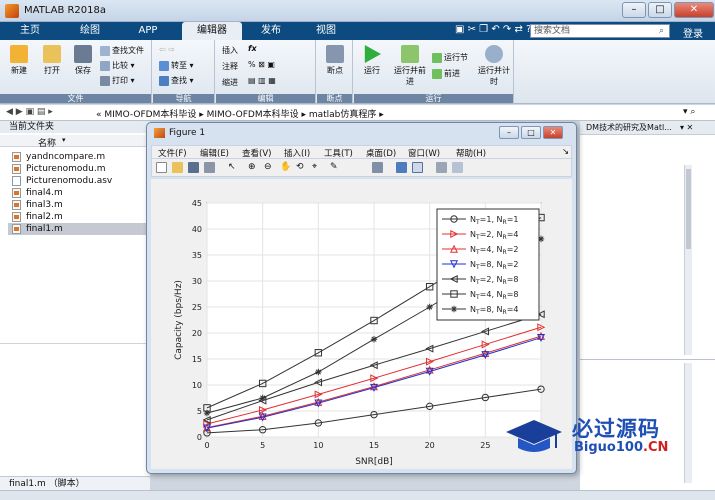 This screenshot has width=715, height=500. I want to click on save-disk-icon, so click(83, 54).